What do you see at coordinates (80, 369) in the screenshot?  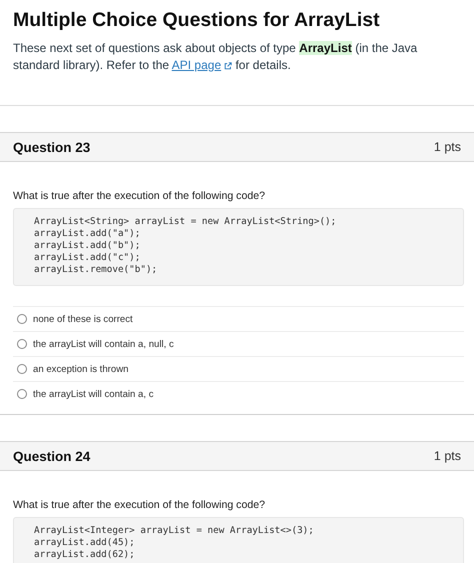 I see `option-label: an exception is thrown` at bounding box center [80, 369].